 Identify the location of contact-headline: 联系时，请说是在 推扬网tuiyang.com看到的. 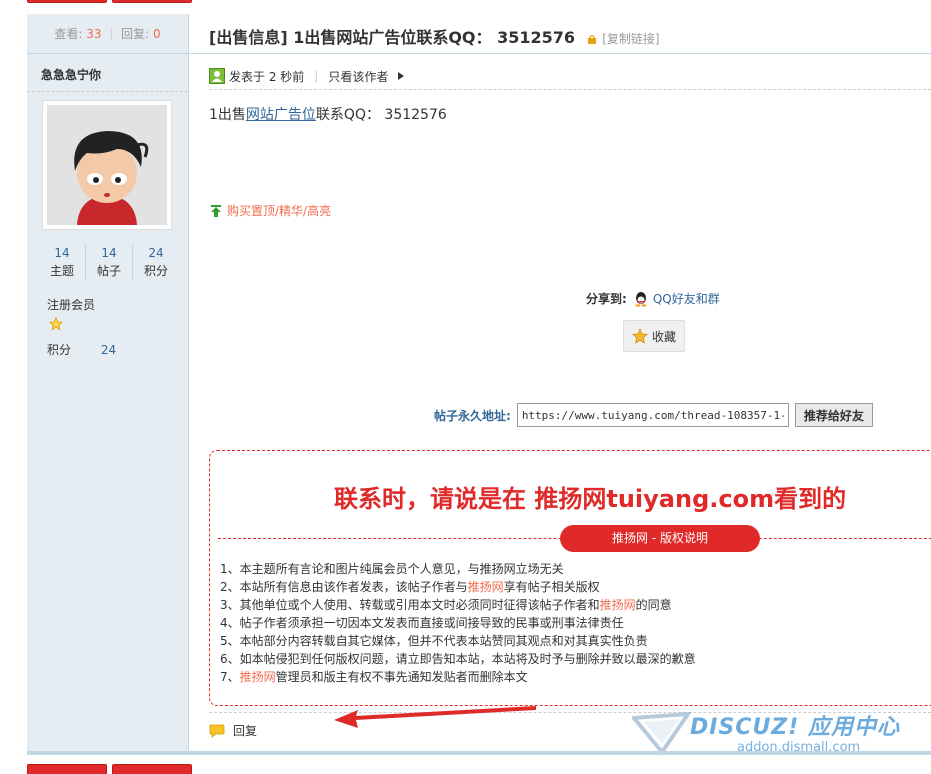
(590, 499).